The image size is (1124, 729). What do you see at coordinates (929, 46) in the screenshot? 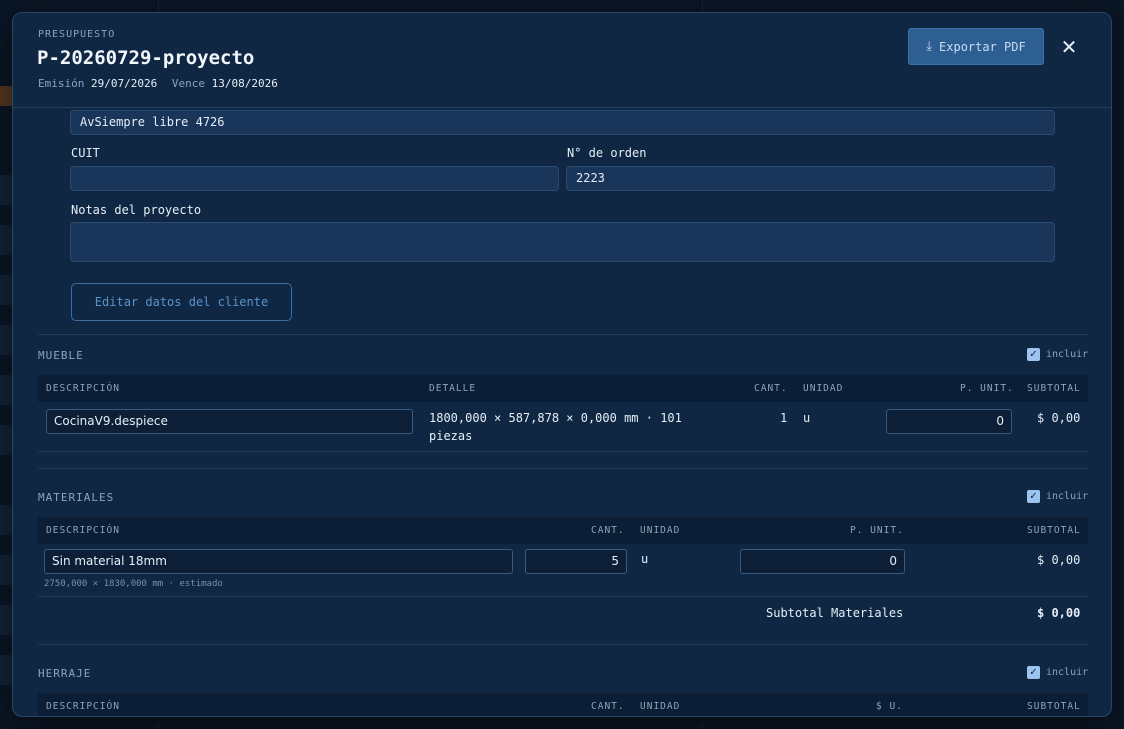
I see `download-icon: ⤓` at bounding box center [929, 46].